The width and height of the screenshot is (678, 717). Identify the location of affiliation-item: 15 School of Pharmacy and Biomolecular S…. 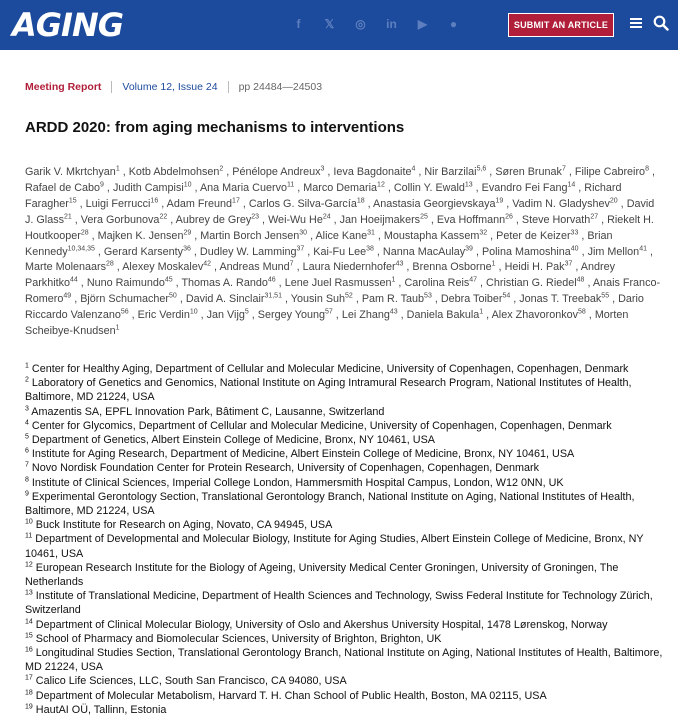
(345, 639).